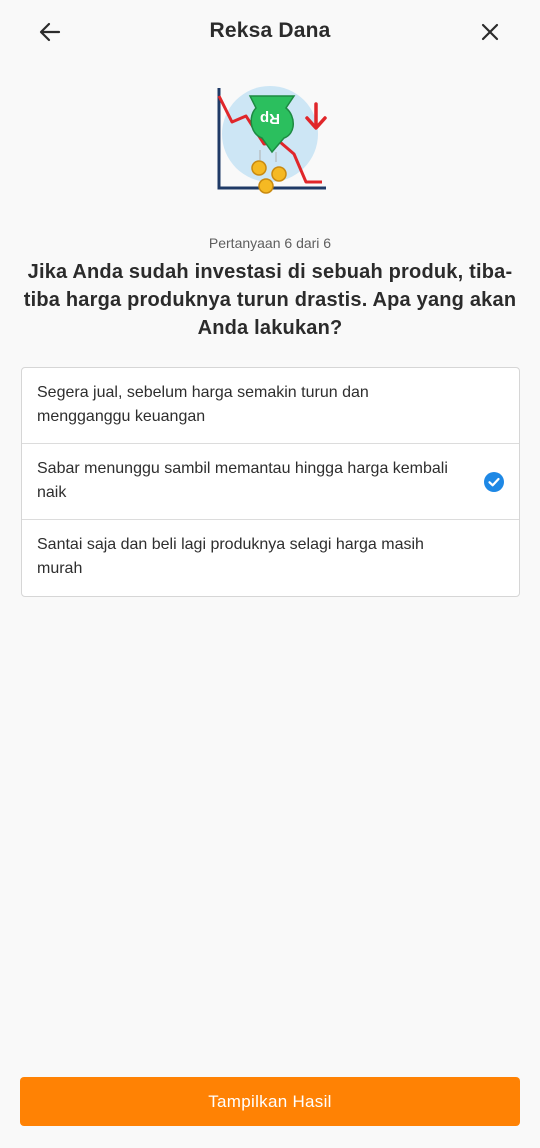 The width and height of the screenshot is (540, 1148). Describe the element at coordinates (270, 243) in the screenshot. I see `question-counter: Pertanyaan 6 dari 6` at that location.